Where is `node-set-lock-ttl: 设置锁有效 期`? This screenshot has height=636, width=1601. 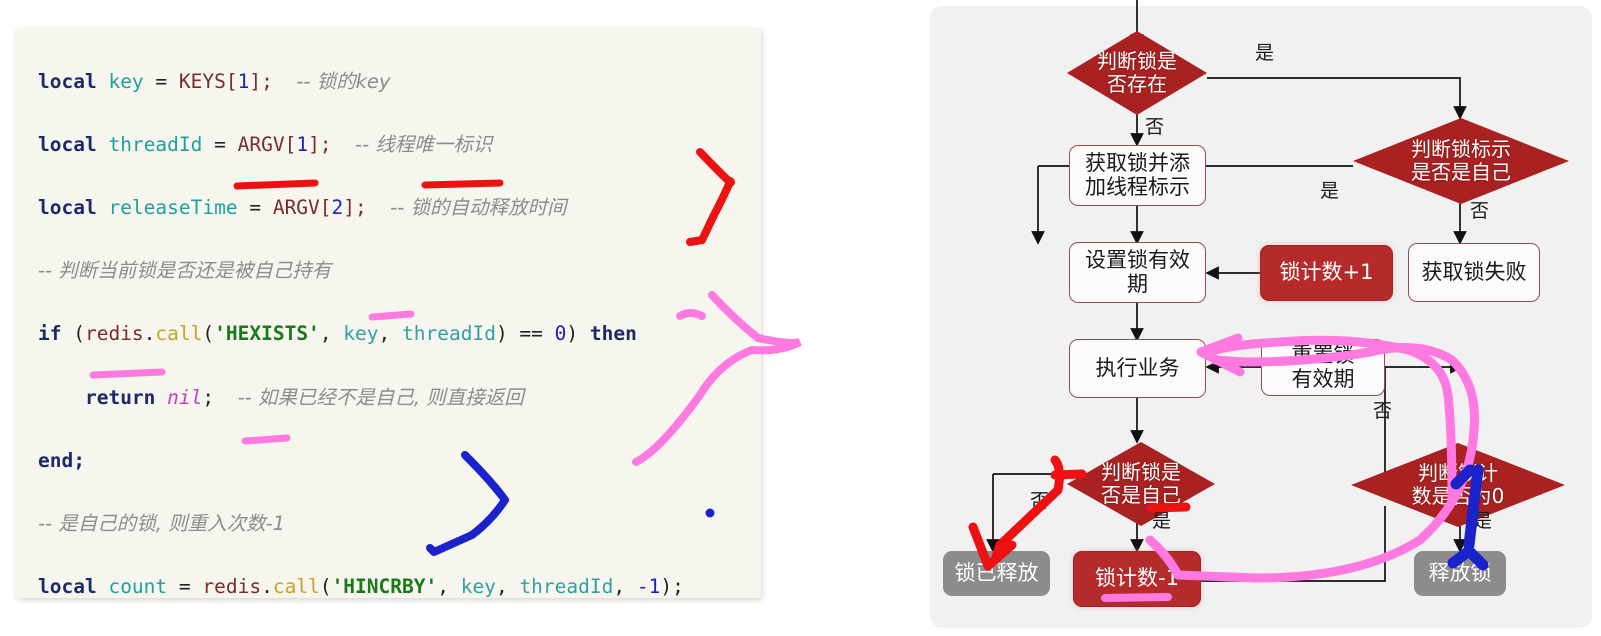
node-set-lock-ttl: 设置锁有效 期 is located at coordinates (1137, 272).